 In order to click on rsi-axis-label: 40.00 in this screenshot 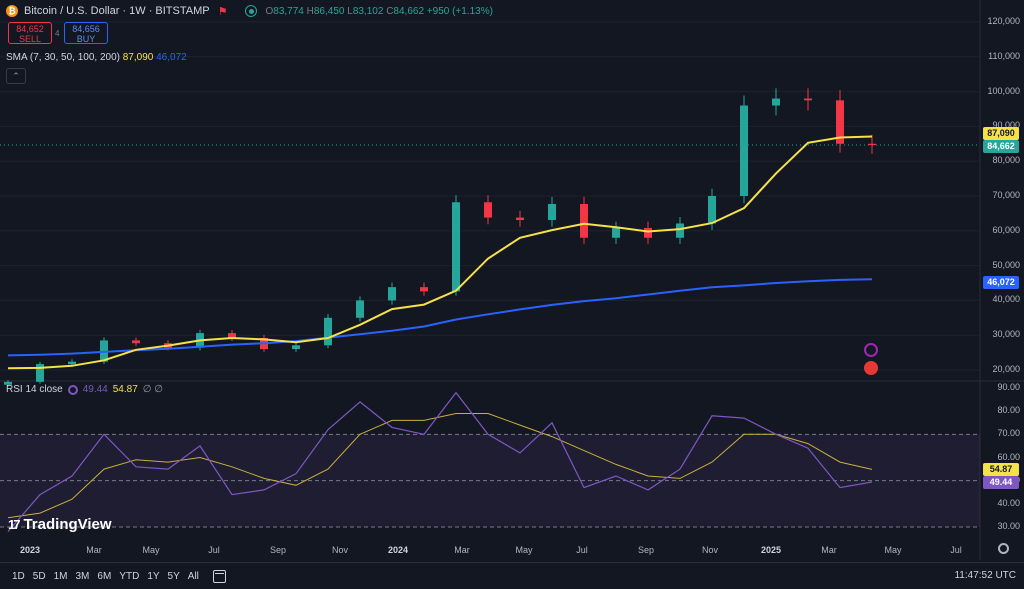, I will do `click(1008, 502)`.